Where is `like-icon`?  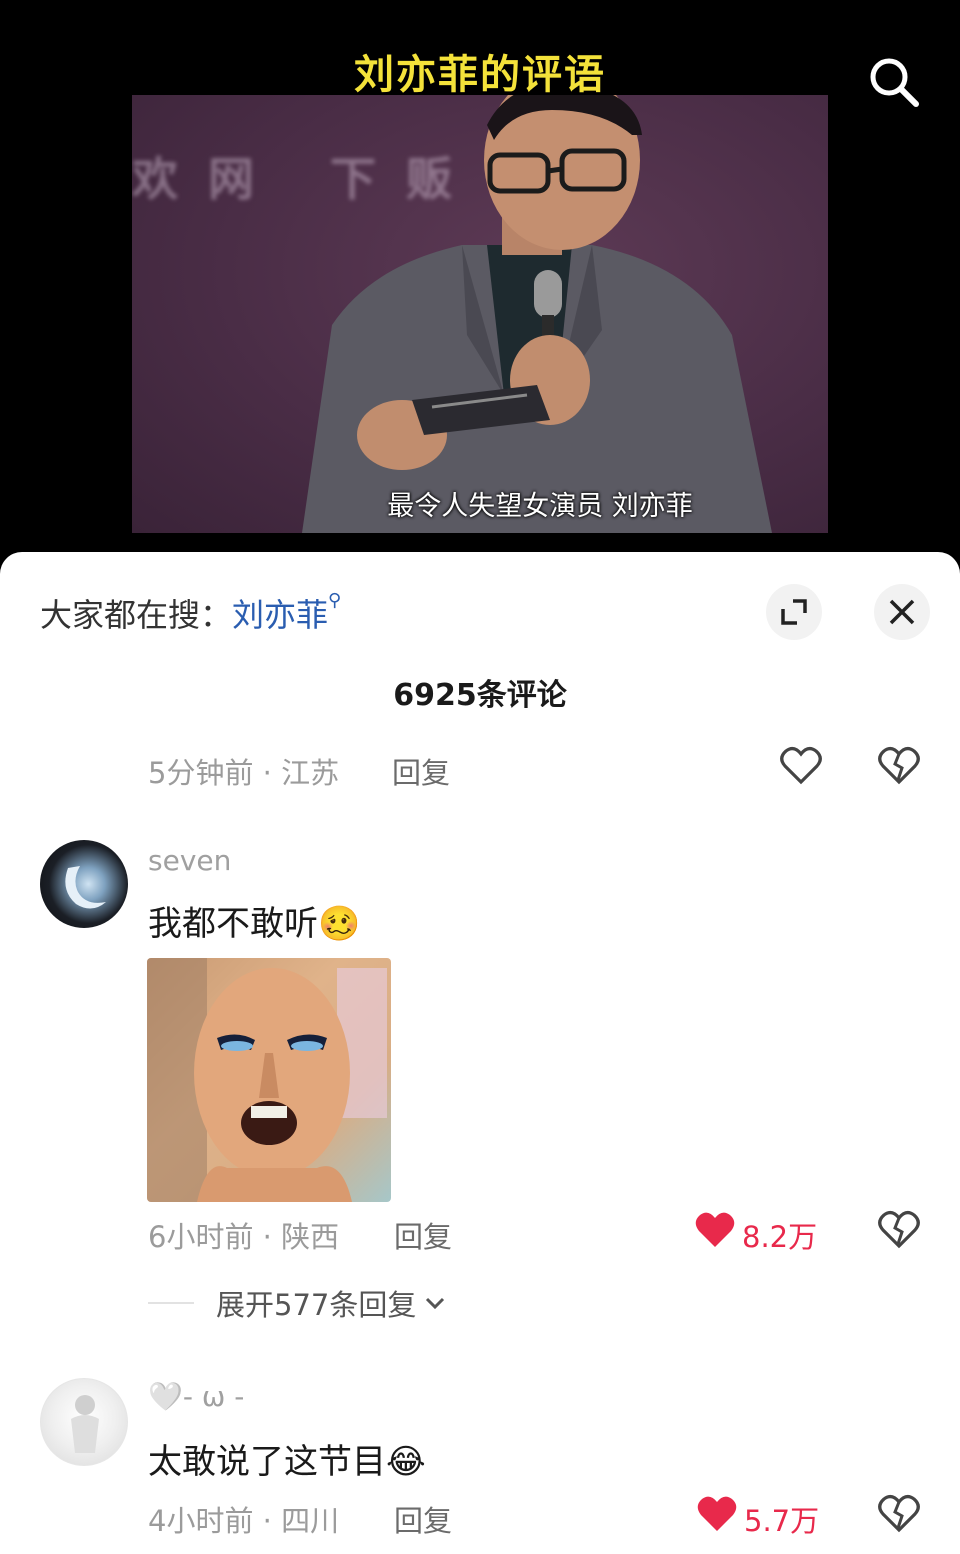 like-icon is located at coordinates (801, 768).